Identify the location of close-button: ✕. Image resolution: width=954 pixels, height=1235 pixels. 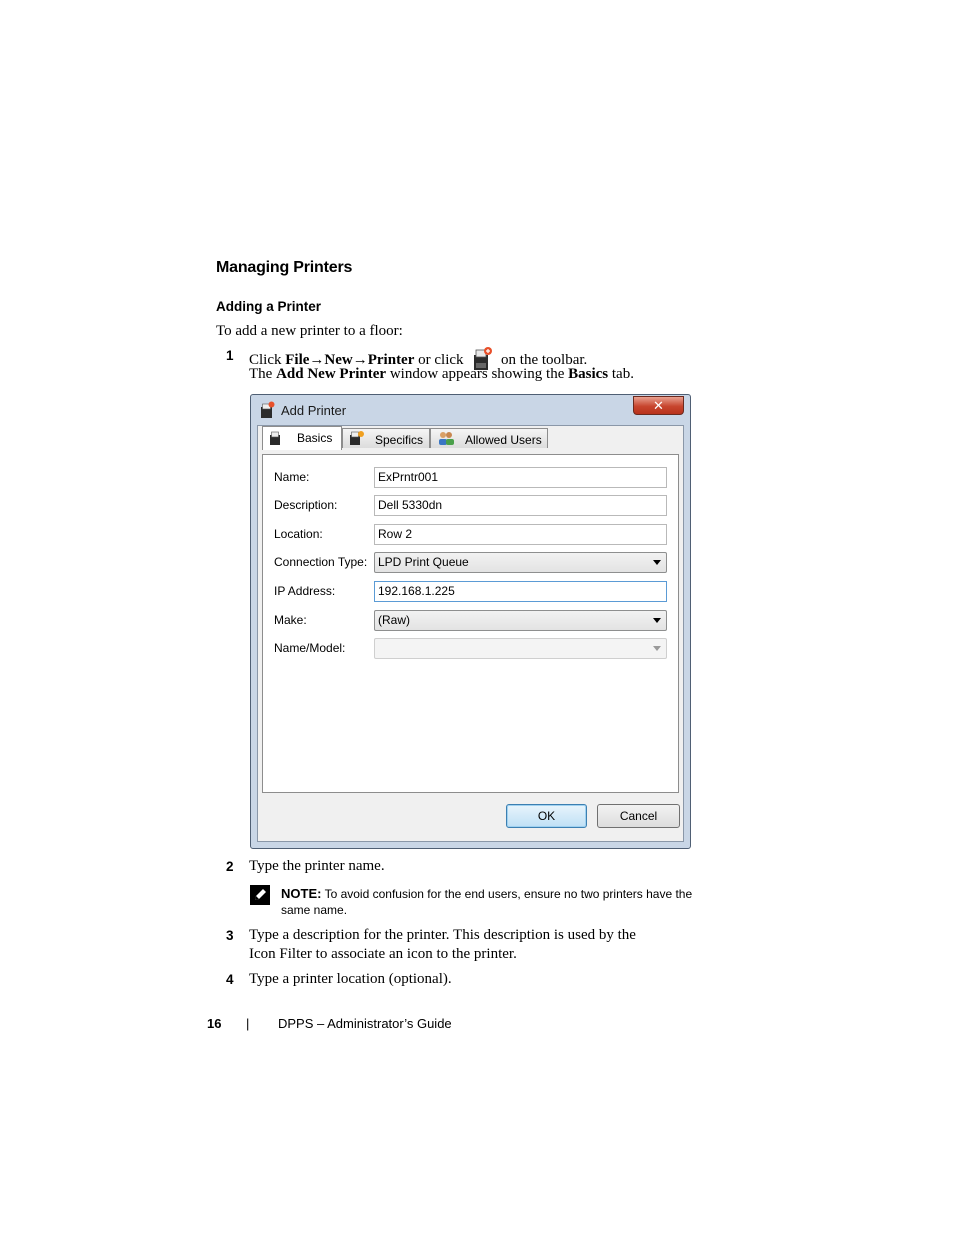
(658, 405).